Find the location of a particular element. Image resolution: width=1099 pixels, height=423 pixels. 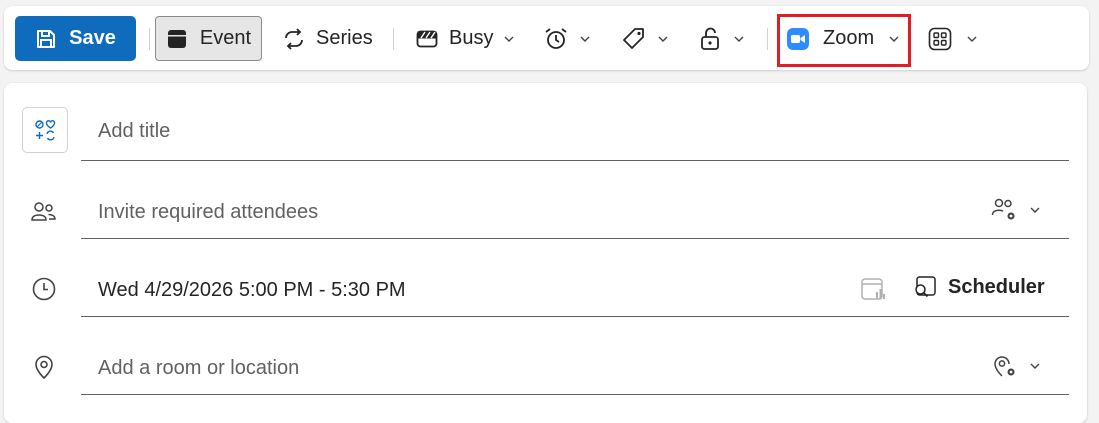

attendee-options-dropdown is located at coordinates (1016, 210).